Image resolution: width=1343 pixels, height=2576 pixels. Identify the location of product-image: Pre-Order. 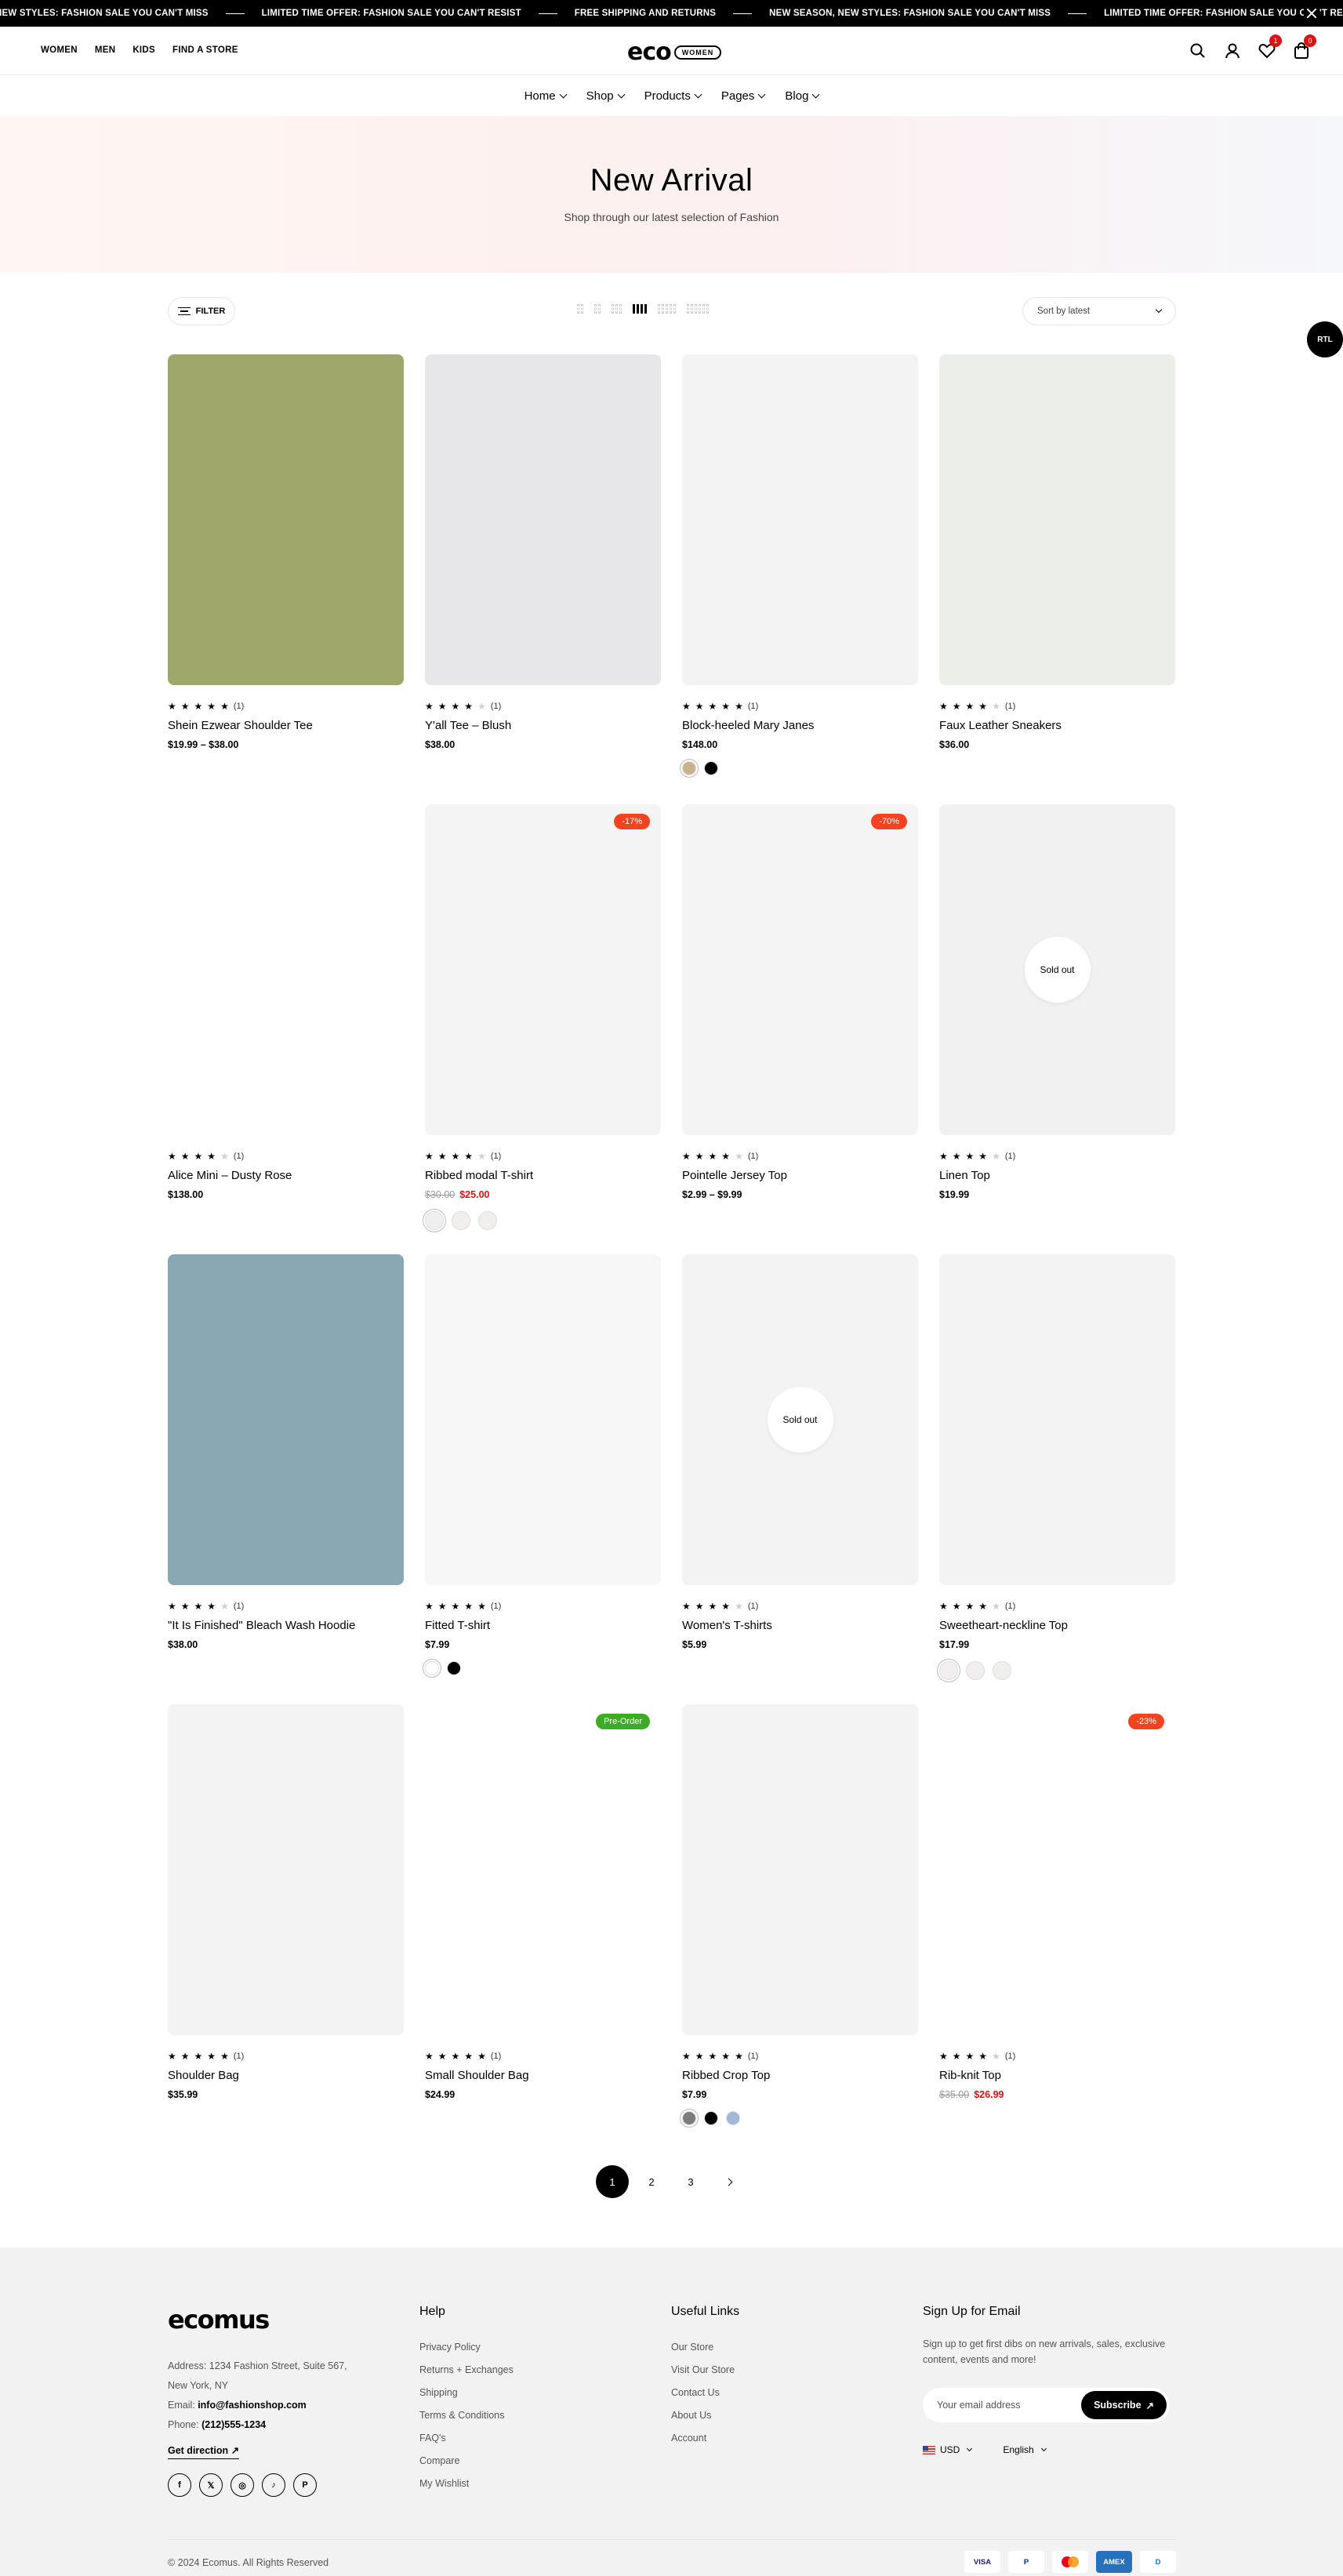
(543, 1869).